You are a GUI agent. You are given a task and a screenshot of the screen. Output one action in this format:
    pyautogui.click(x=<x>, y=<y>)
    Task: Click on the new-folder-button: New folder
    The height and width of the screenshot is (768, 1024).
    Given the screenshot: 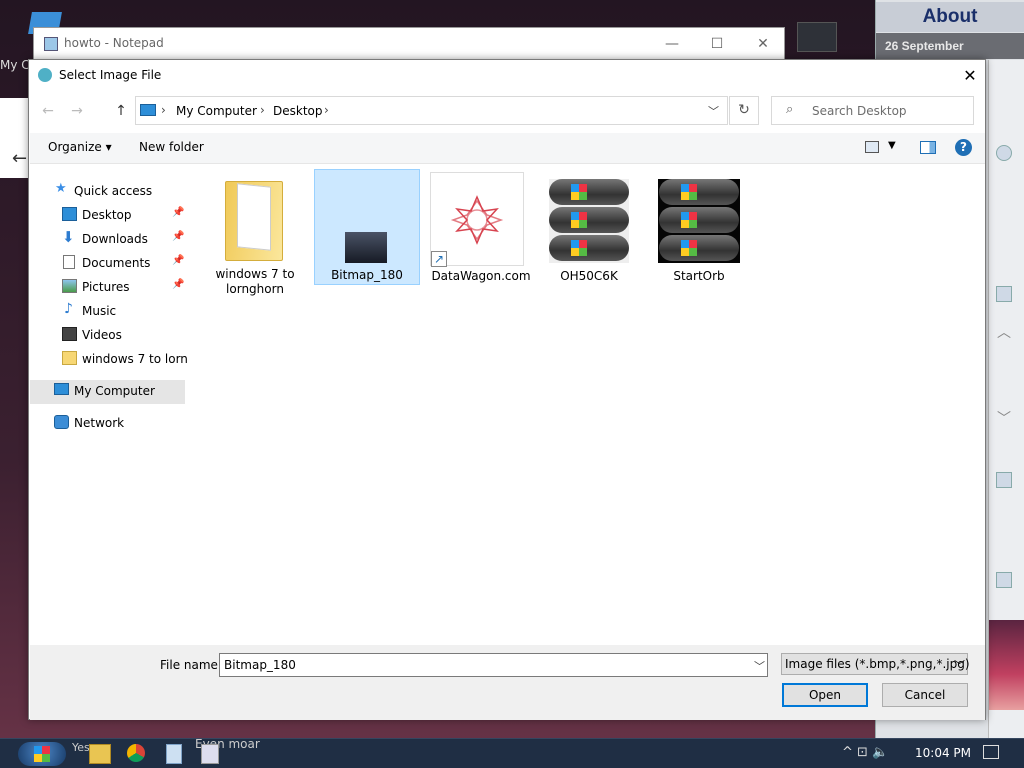 What is the action you would take?
    pyautogui.click(x=171, y=147)
    